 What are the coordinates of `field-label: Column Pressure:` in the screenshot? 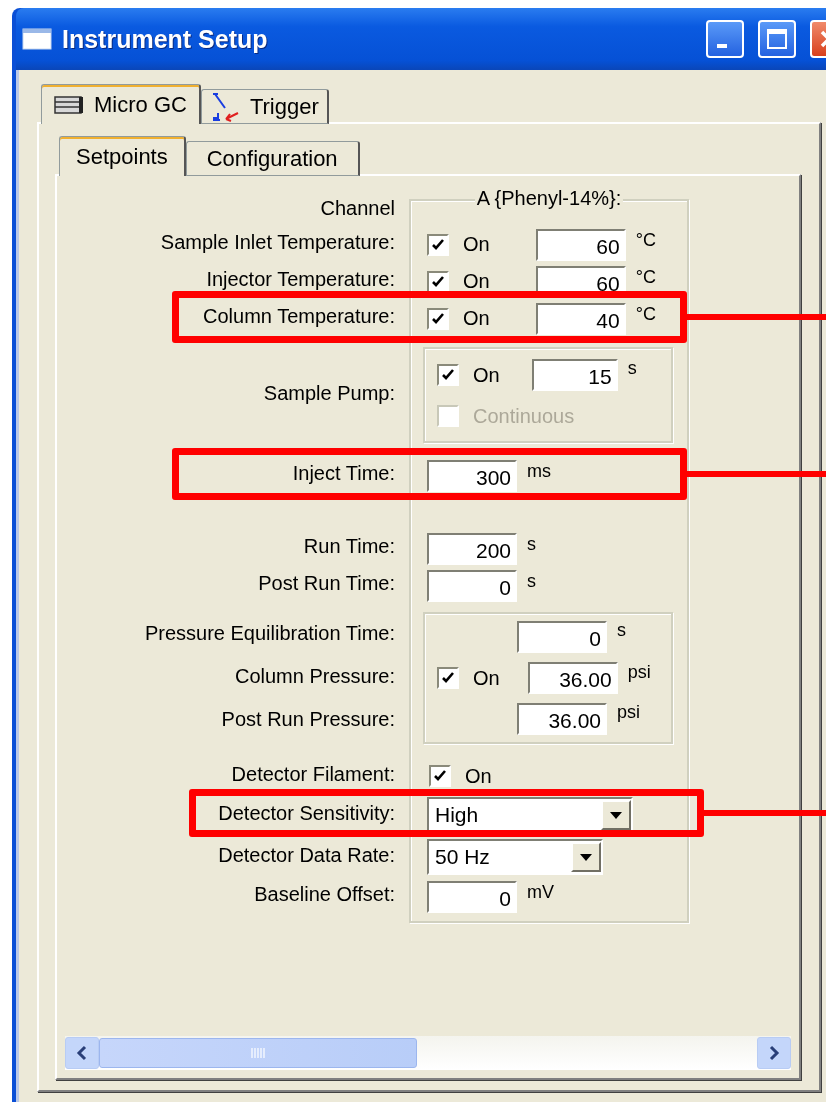 It's located at (314, 676).